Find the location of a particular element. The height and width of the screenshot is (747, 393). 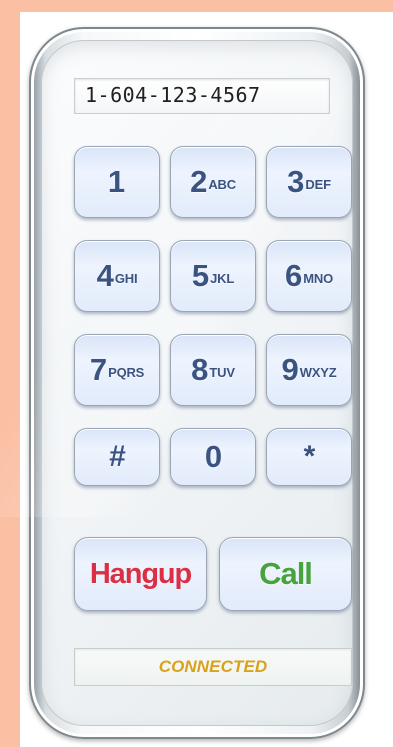

key-7: 7 PQRS is located at coordinates (117, 370).